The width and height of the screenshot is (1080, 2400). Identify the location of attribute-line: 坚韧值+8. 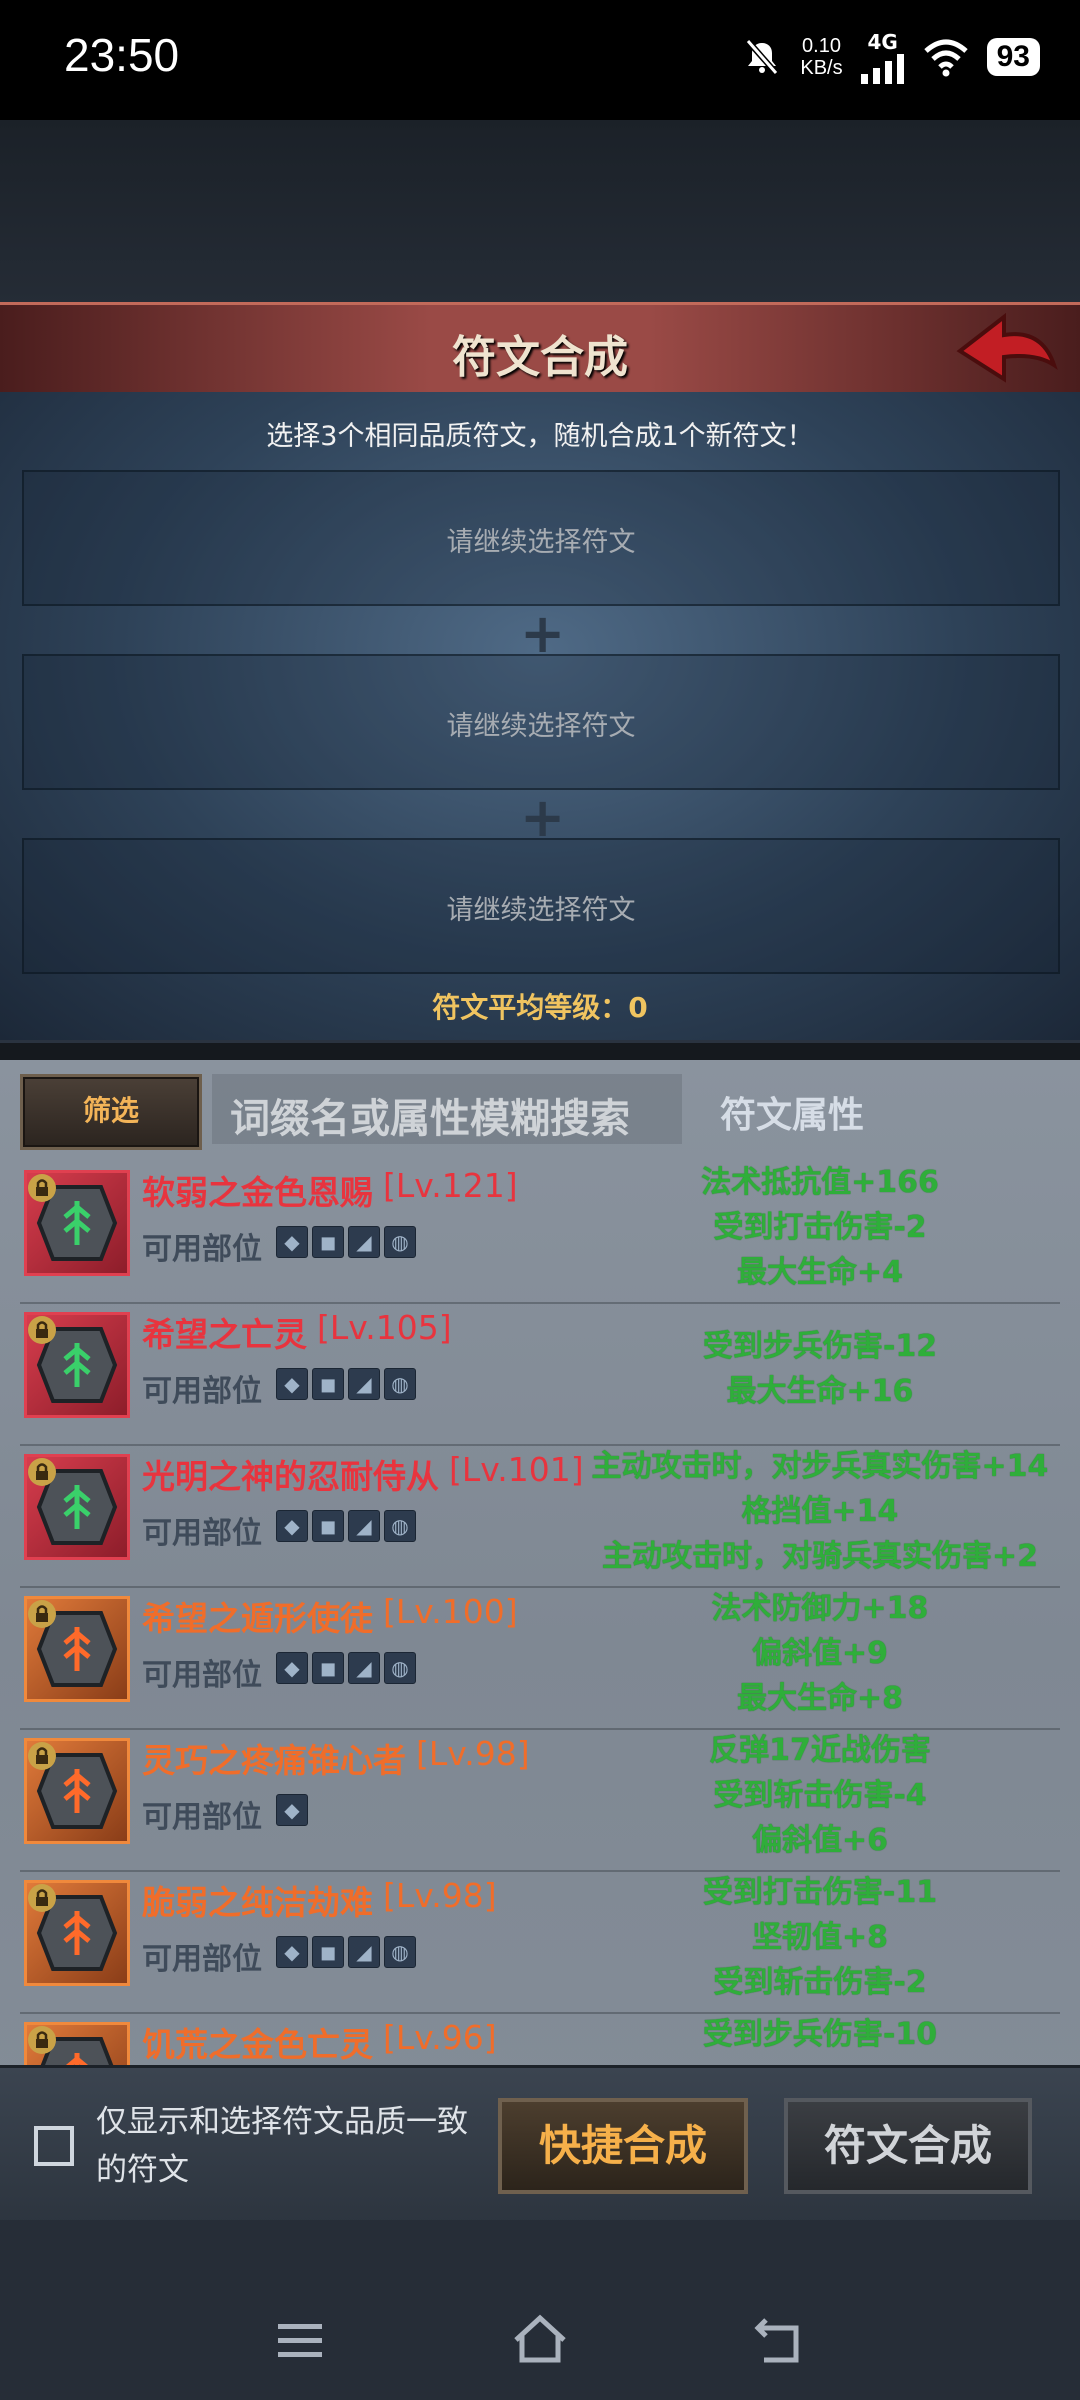
(819, 1937).